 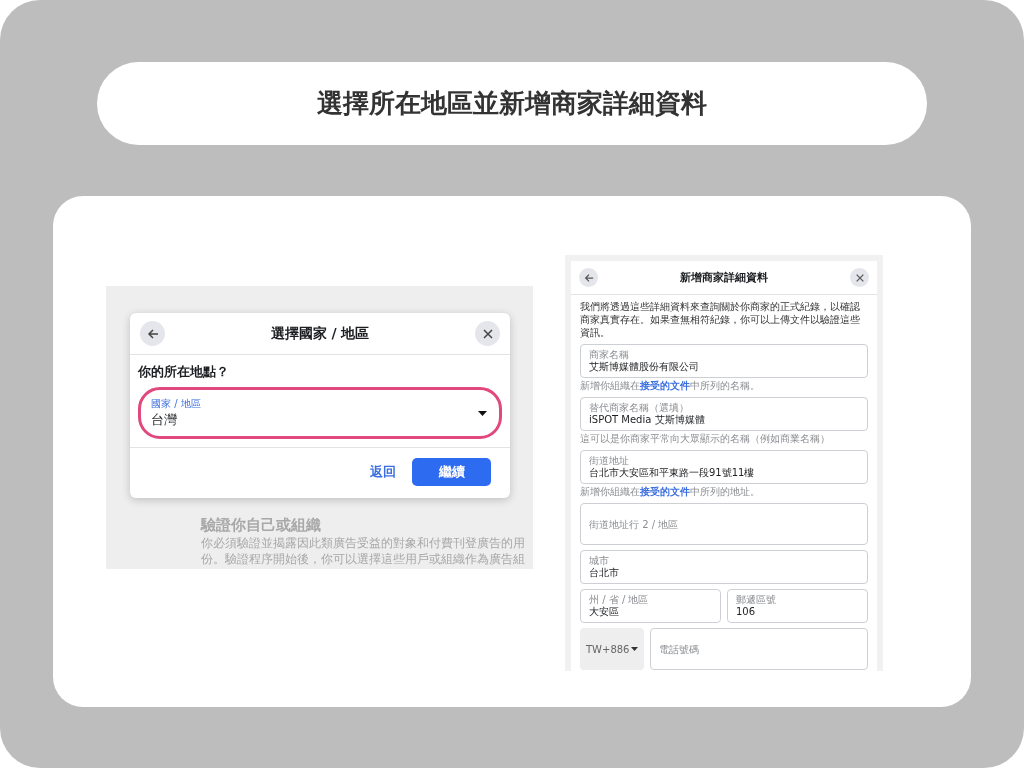 I want to click on input-field: 城市 台北市, so click(x=724, y=567).